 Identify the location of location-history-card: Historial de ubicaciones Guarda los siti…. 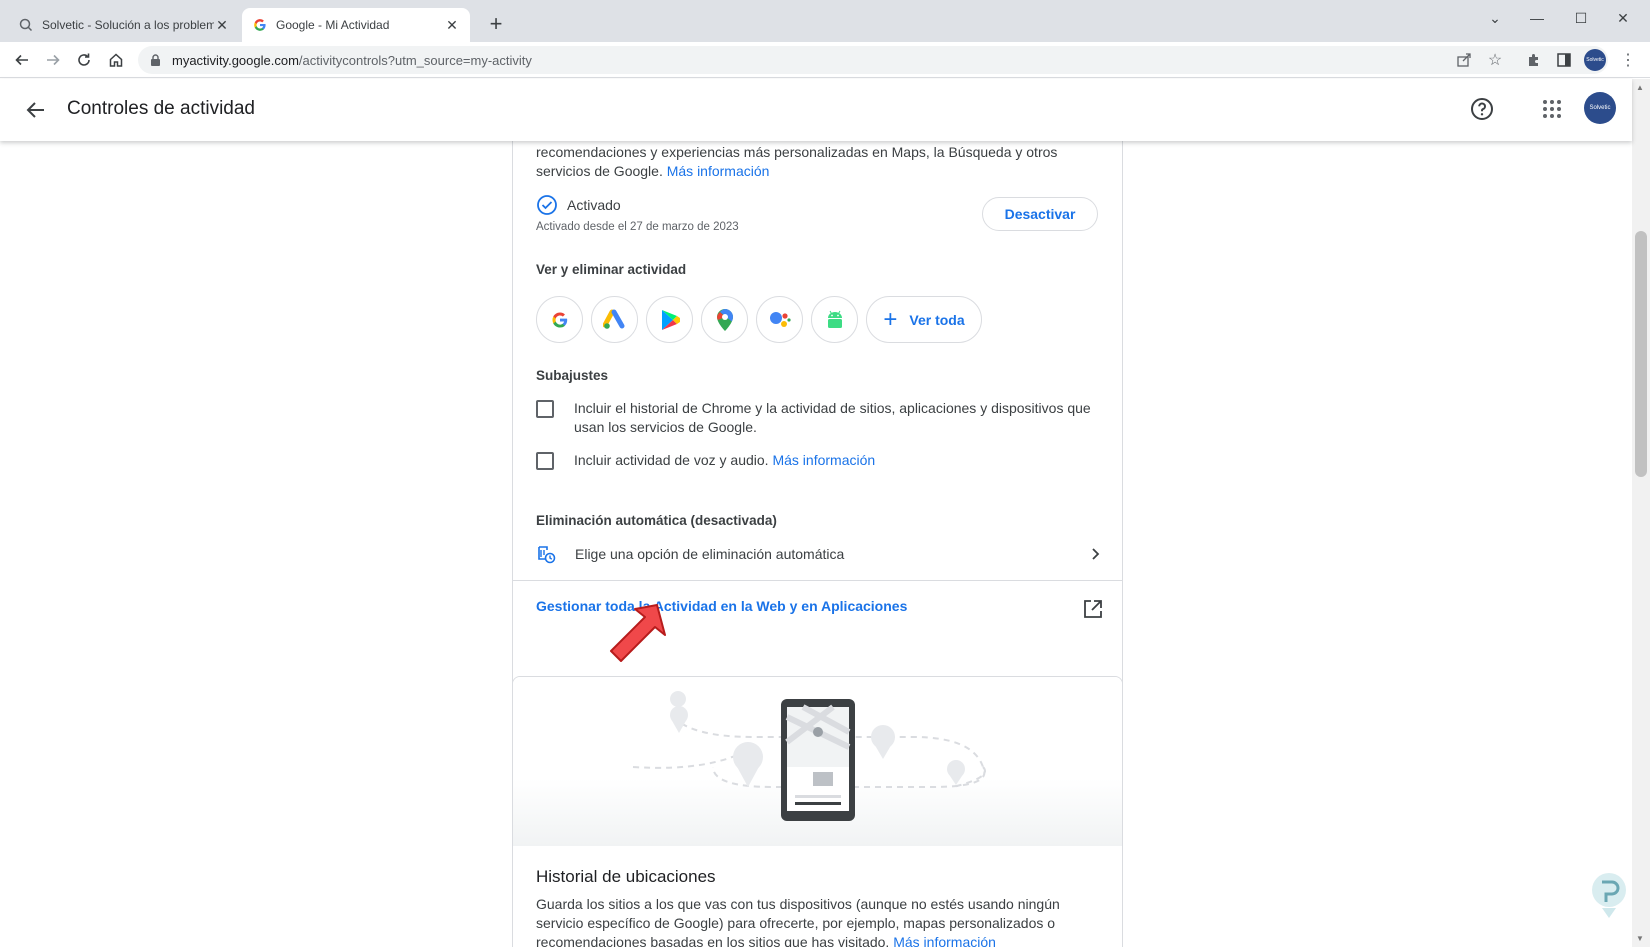
(817, 811).